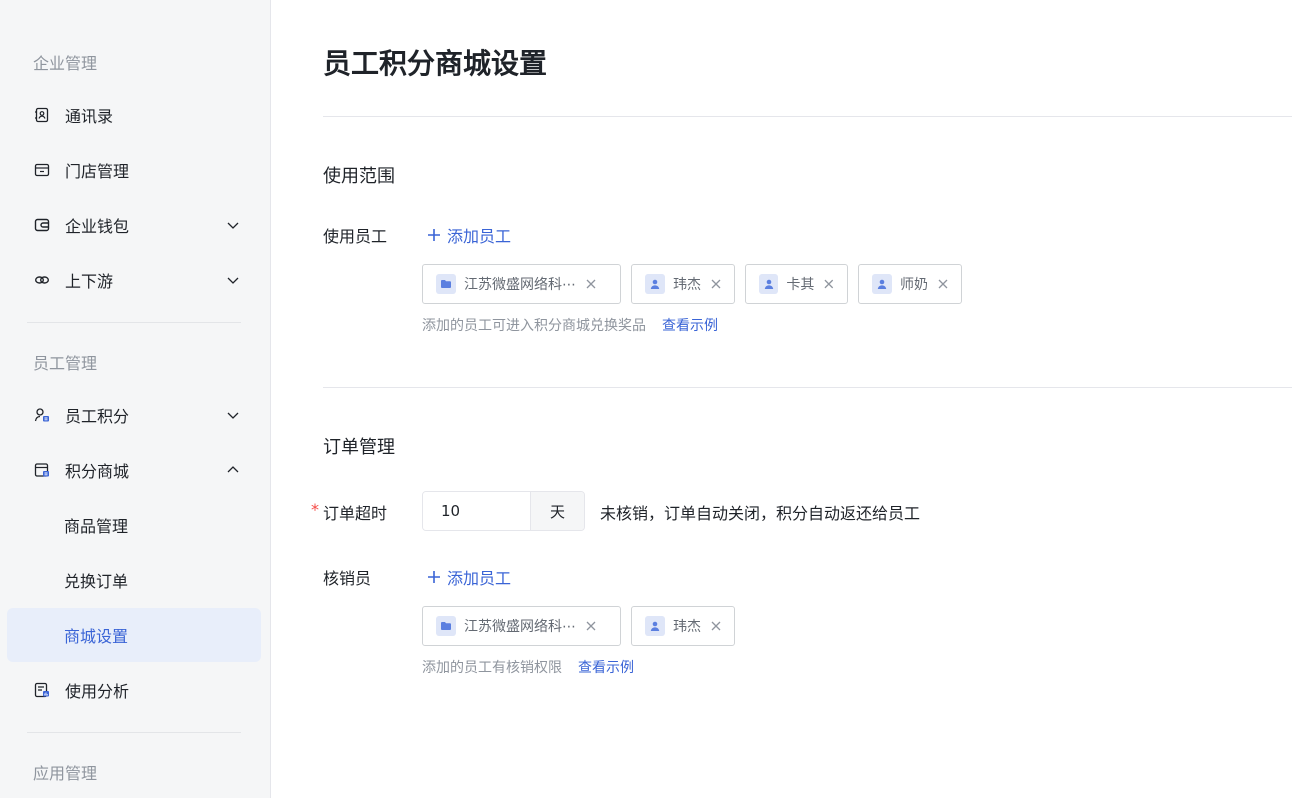  I want to click on sidebar-item-label: 使用分析, so click(97, 691).